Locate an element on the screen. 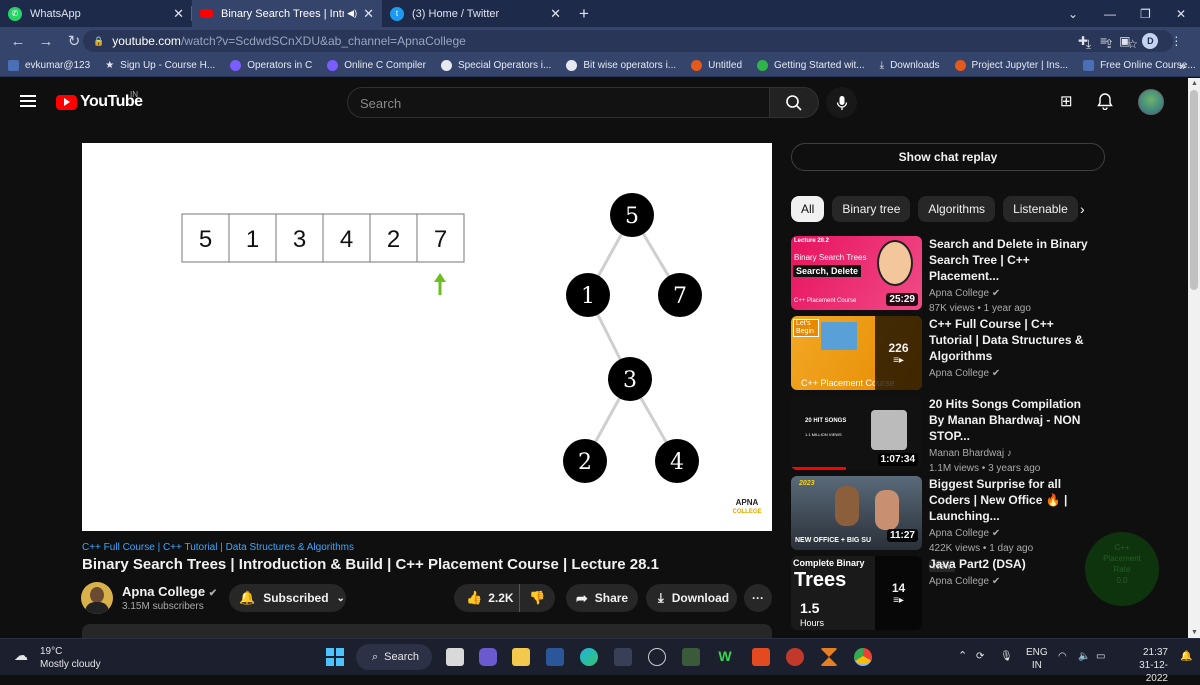  back-icon: ← is located at coordinates (18, 41).